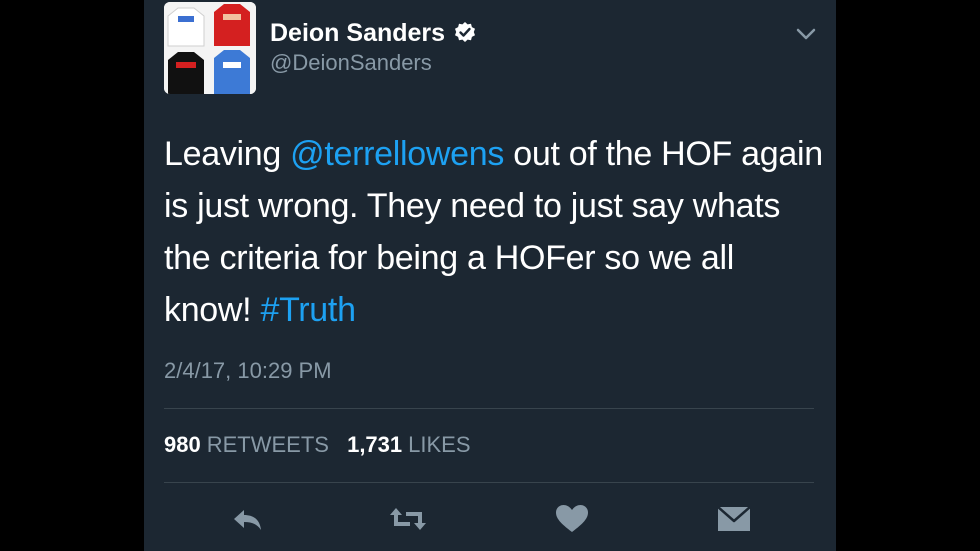  What do you see at coordinates (357, 33) in the screenshot?
I see `display-name: Deion Sanders` at bounding box center [357, 33].